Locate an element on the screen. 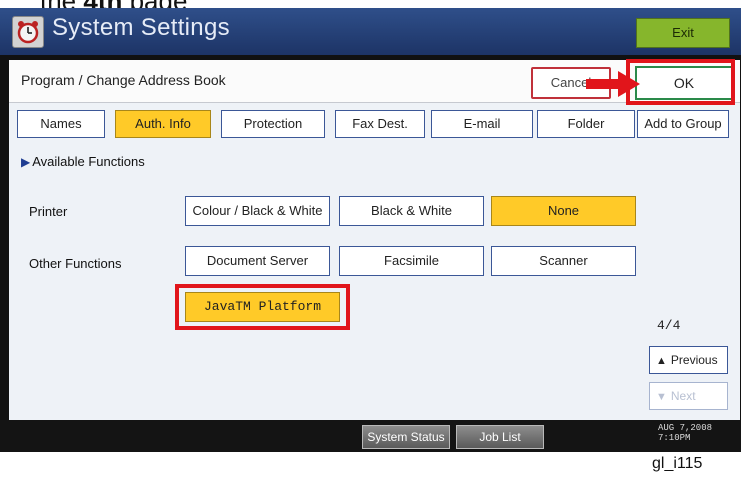 The height and width of the screenshot is (479, 741). header-row: Program / Change Address Book Cancel OK is located at coordinates (374, 82).